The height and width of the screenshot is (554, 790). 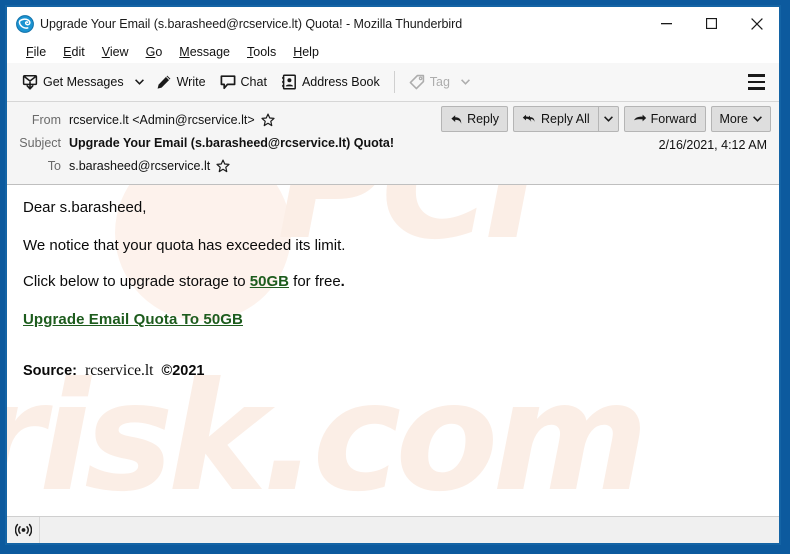 I want to click on menu-edit: Edit, so click(x=74, y=52).